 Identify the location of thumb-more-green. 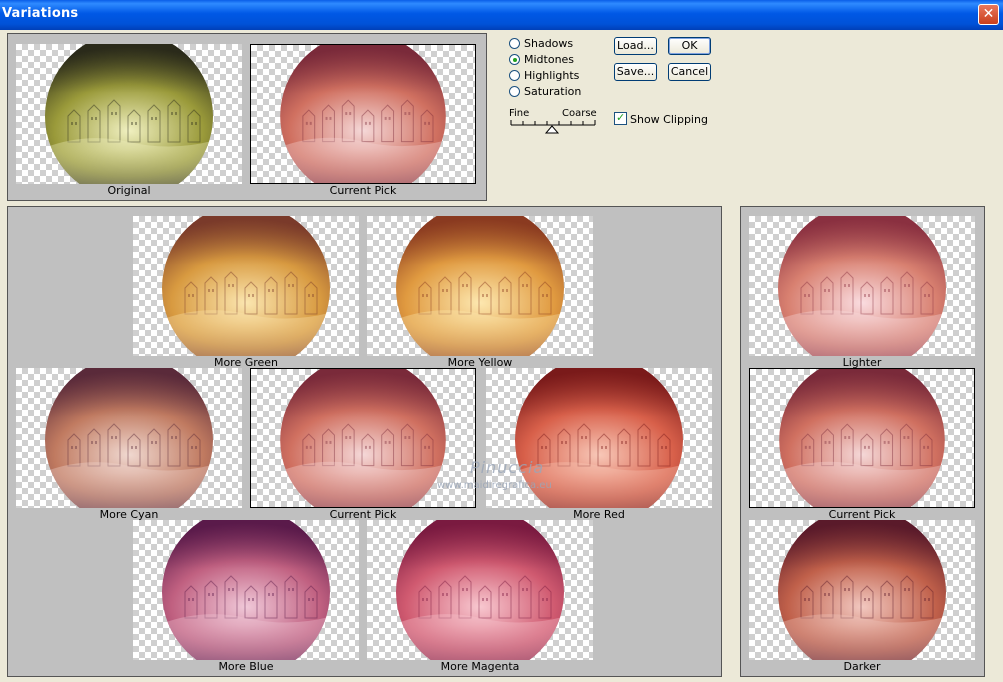
(246, 286).